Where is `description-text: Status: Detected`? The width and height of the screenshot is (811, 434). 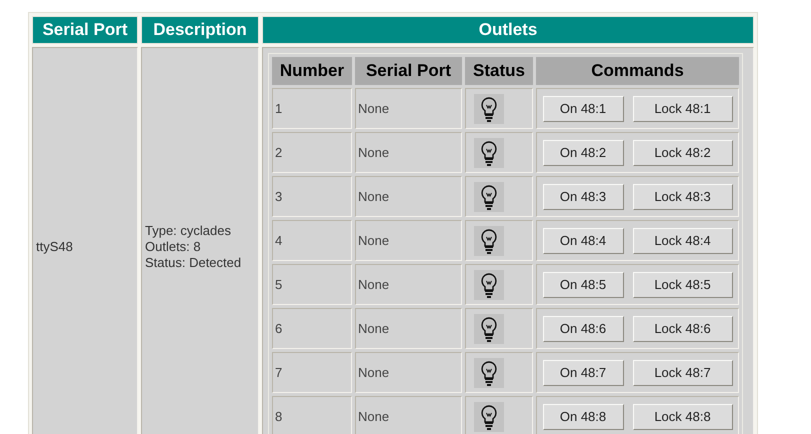 description-text: Status: Detected is located at coordinates (193, 263).